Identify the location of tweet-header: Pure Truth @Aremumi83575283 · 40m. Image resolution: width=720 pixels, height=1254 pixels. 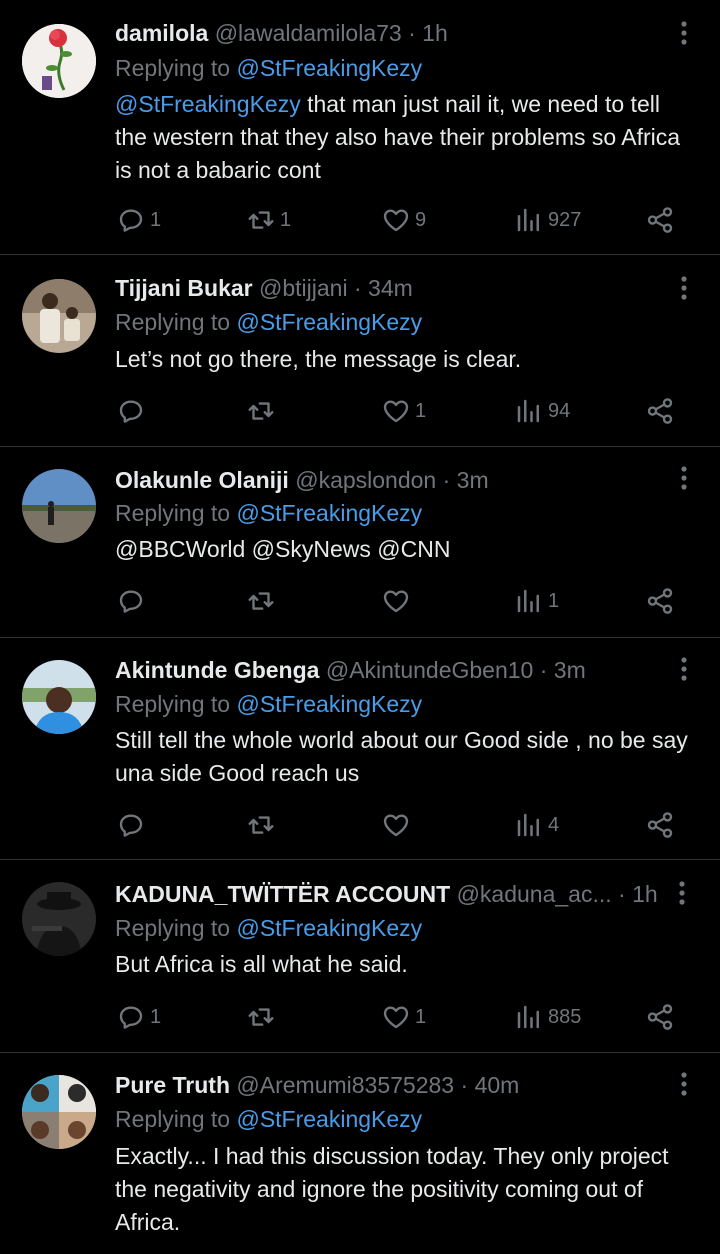
(387, 1085).